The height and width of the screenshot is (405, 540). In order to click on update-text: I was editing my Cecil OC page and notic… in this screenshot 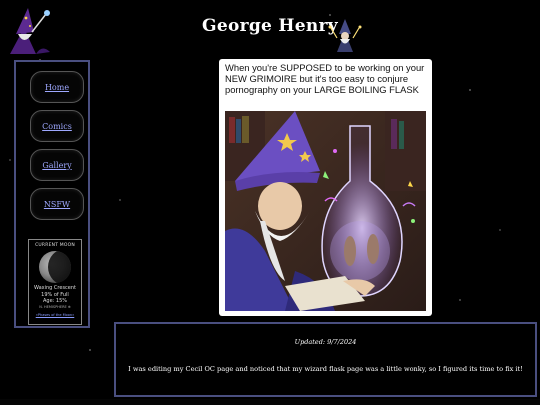, I will do `click(325, 369)`.